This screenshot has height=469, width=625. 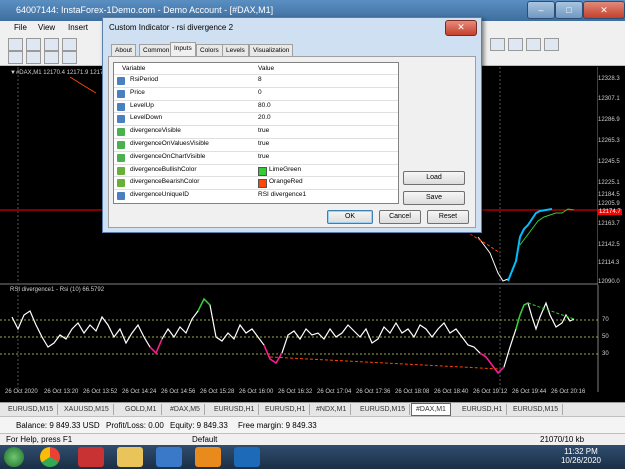 I want to click on menu-insert: Insert, so click(x=78, y=27).